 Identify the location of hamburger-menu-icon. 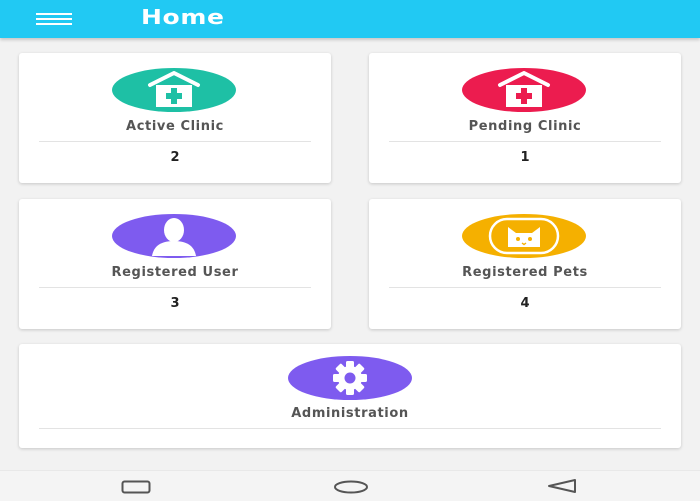
(54, 20).